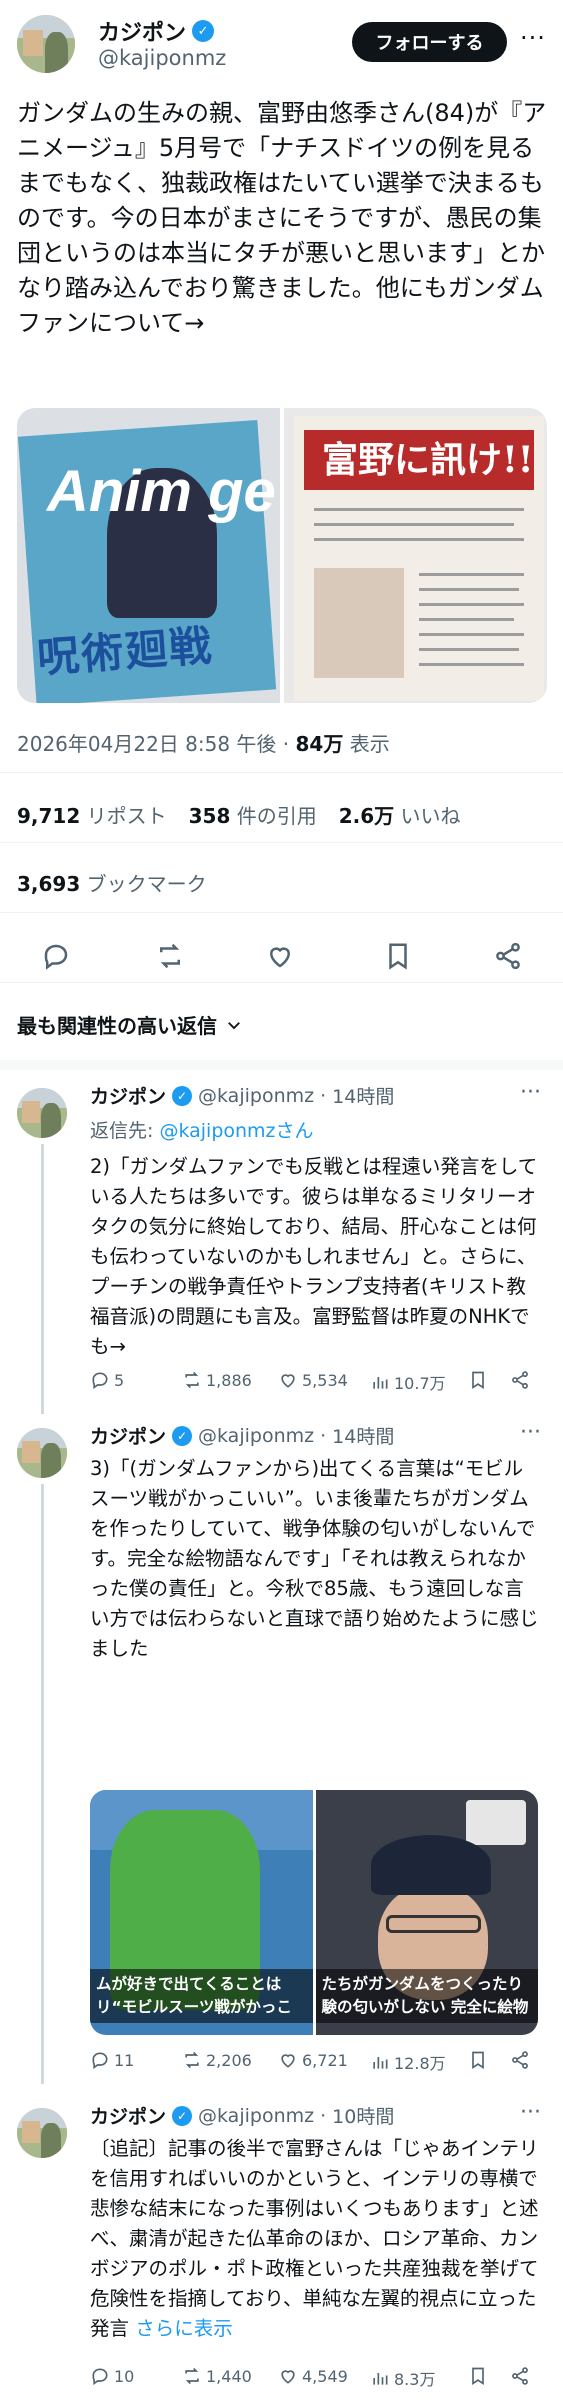 This screenshot has width=563, height=2400. I want to click on interview-screenshot-image: たちがガンダムをつくったり 験の匂いがしない 完全に絵物, so click(426, 1912).